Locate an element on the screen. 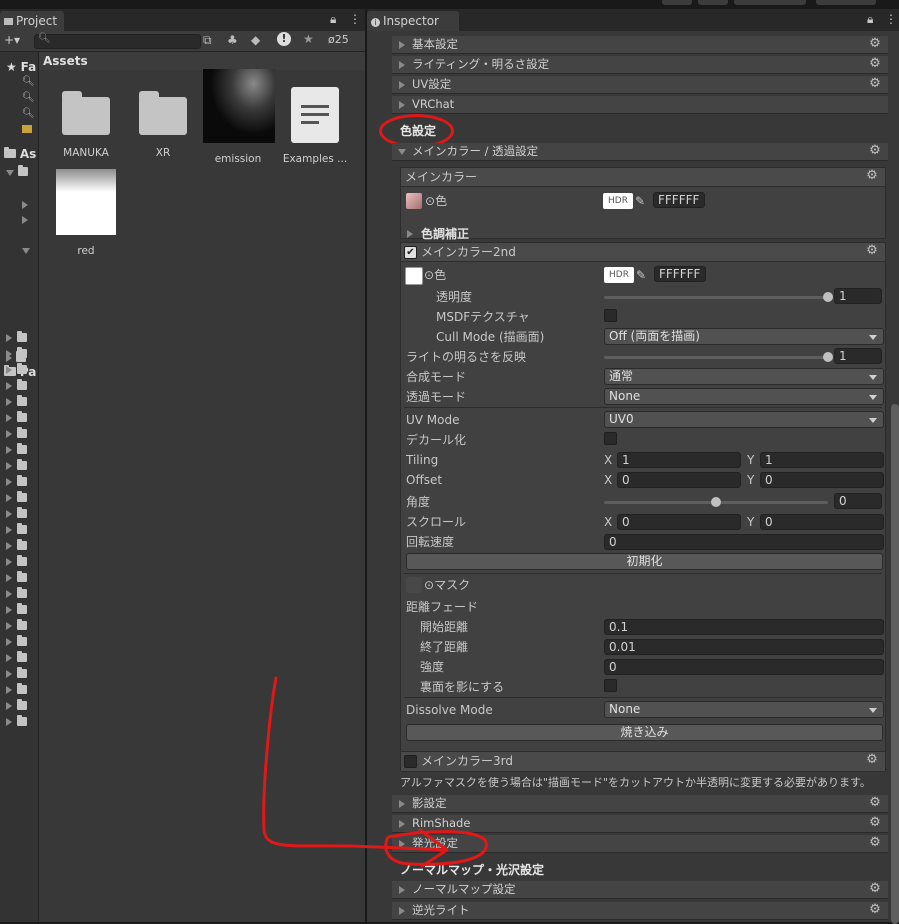 This screenshot has width=899, height=924. blend-mode-dropdown: 通常 is located at coordinates (744, 376).